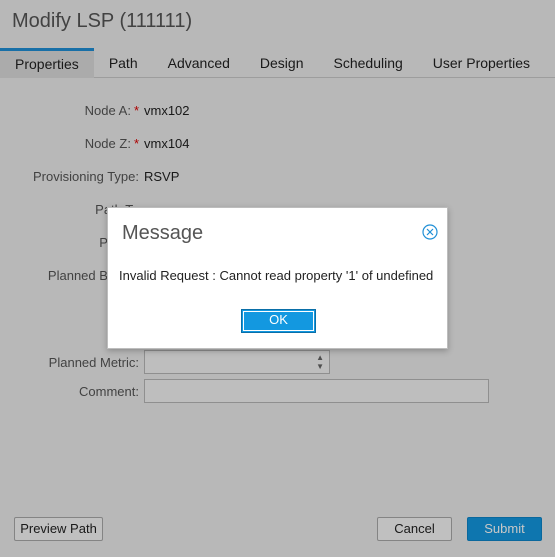 The image size is (555, 557). Describe the element at coordinates (278, 321) in the screenshot. I see `ok-button: OK` at that location.